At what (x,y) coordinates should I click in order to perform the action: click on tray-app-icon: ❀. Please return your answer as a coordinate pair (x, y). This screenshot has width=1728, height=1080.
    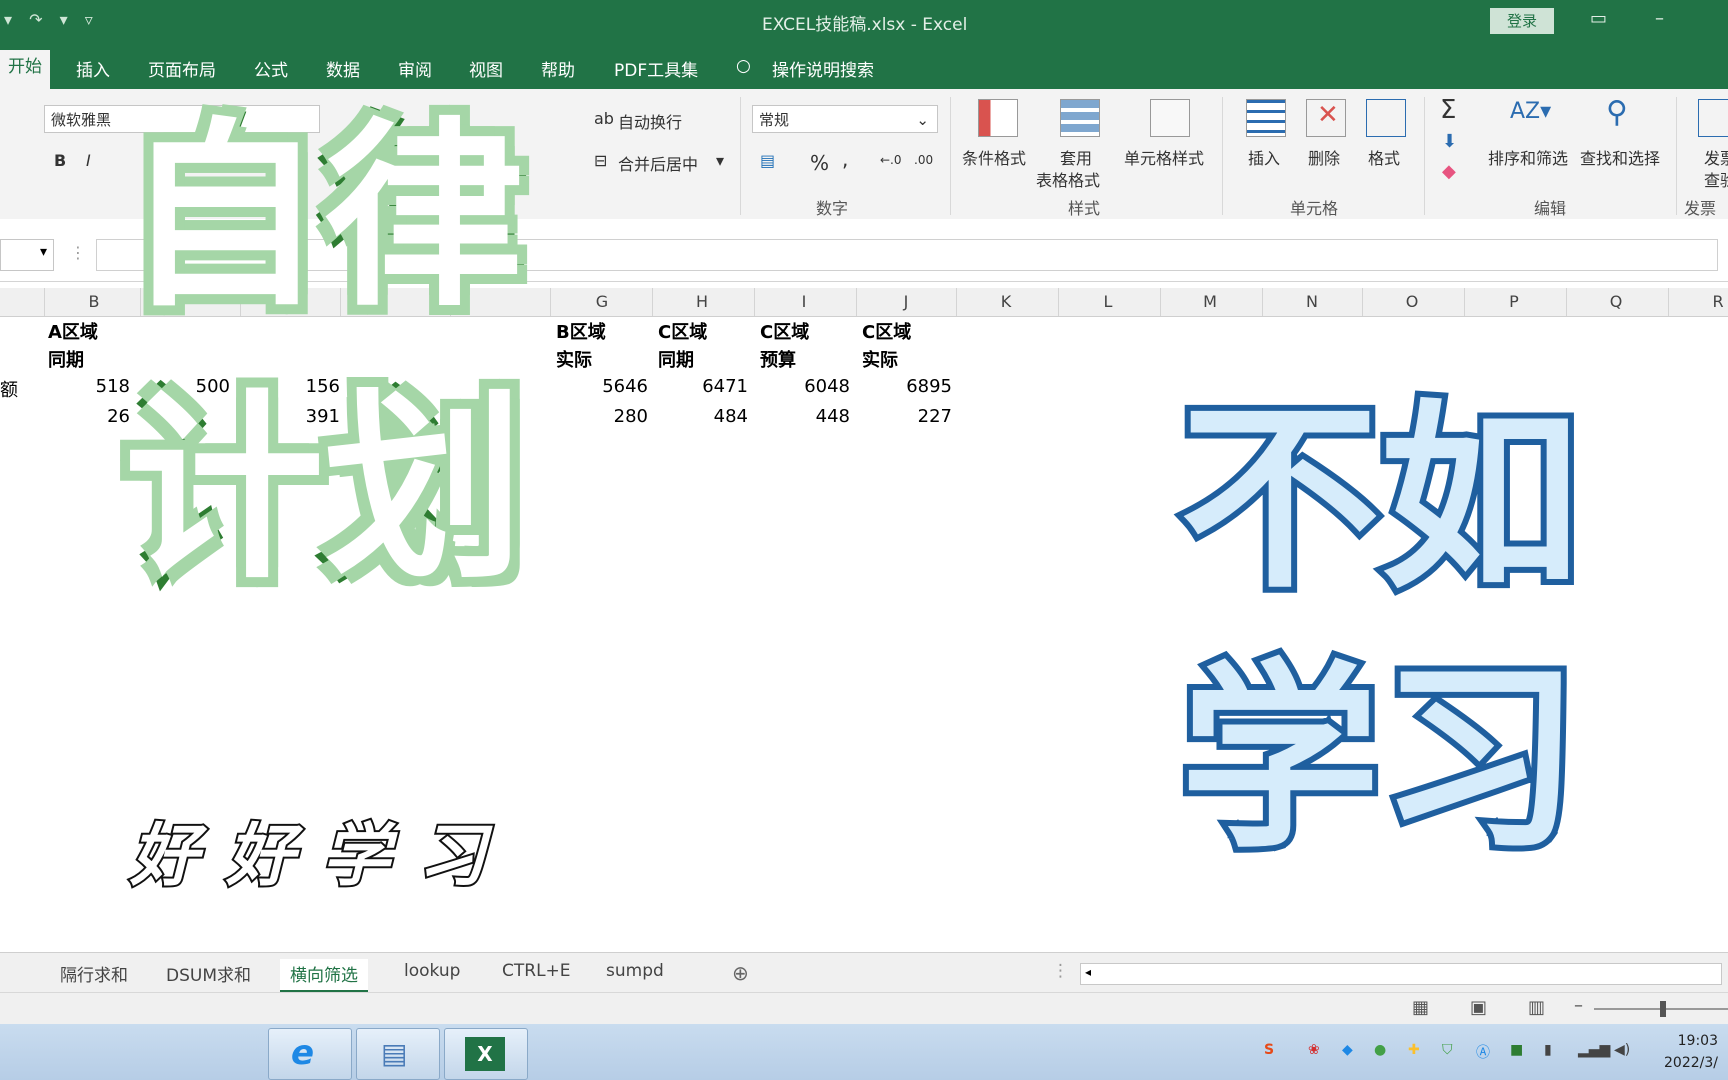
    Looking at the image, I should click on (1314, 1050).